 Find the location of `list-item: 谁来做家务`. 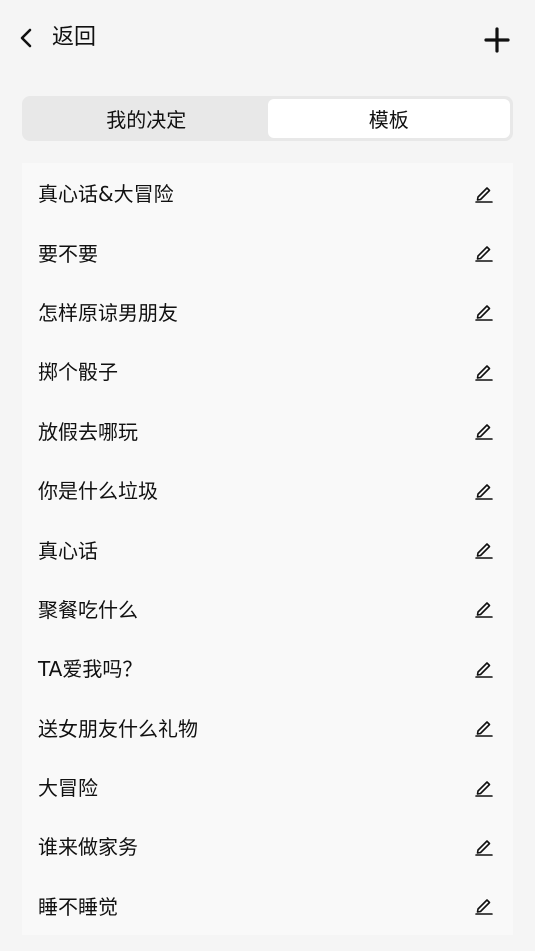

list-item: 谁来做家务 is located at coordinates (267, 845).